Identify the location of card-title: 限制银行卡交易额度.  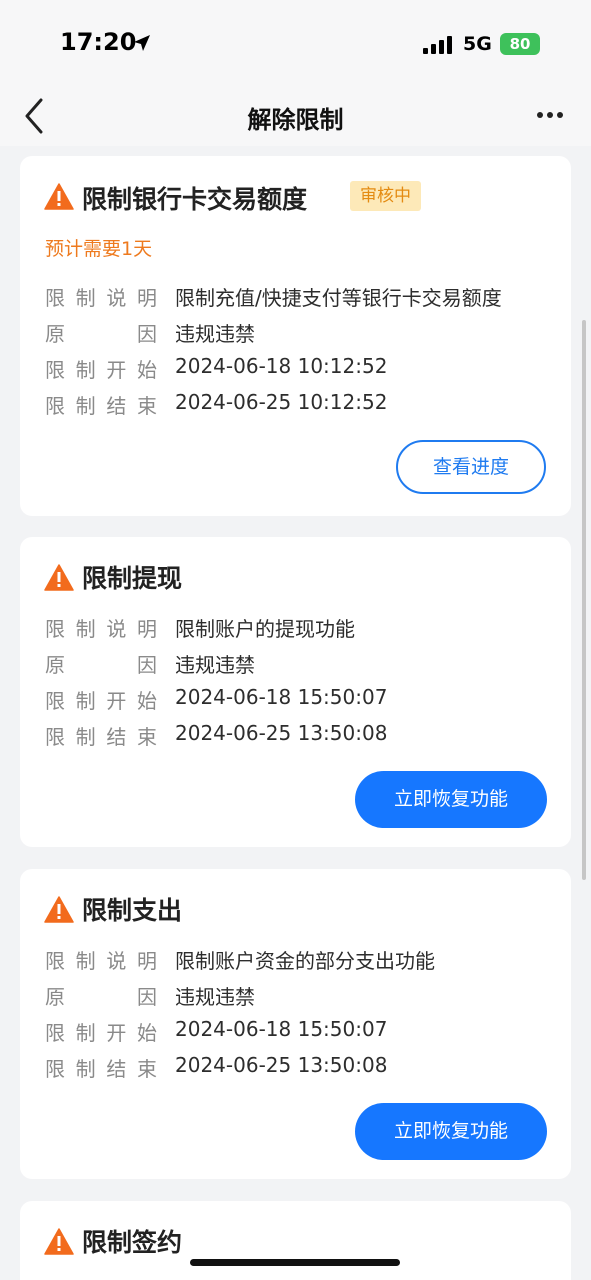
(195, 199).